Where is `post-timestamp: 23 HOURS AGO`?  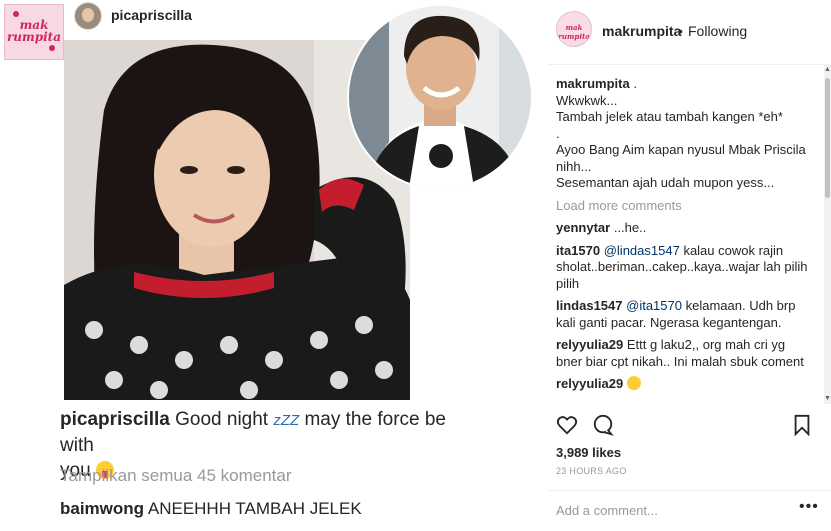
post-timestamp: 23 HOURS AGO is located at coordinates (591, 471).